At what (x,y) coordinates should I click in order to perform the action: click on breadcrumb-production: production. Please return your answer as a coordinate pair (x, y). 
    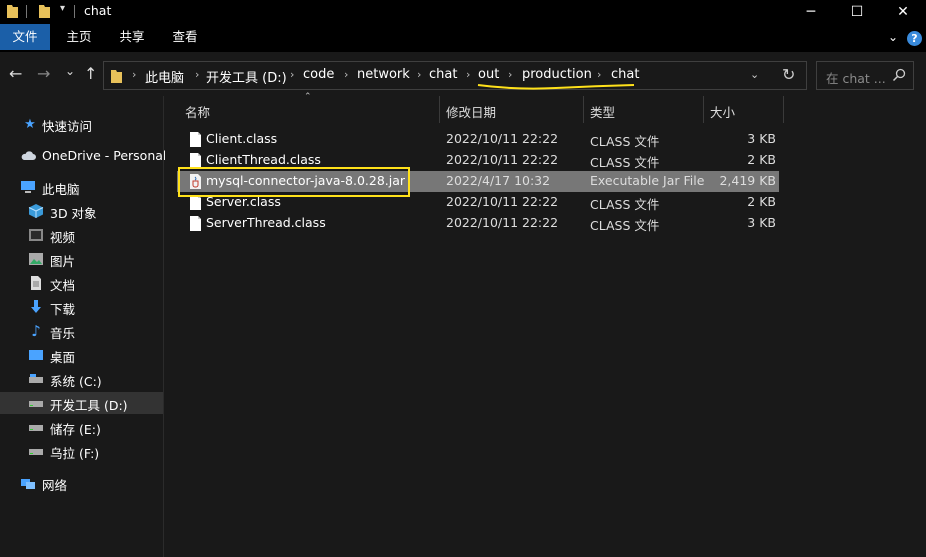
    Looking at the image, I should click on (557, 74).